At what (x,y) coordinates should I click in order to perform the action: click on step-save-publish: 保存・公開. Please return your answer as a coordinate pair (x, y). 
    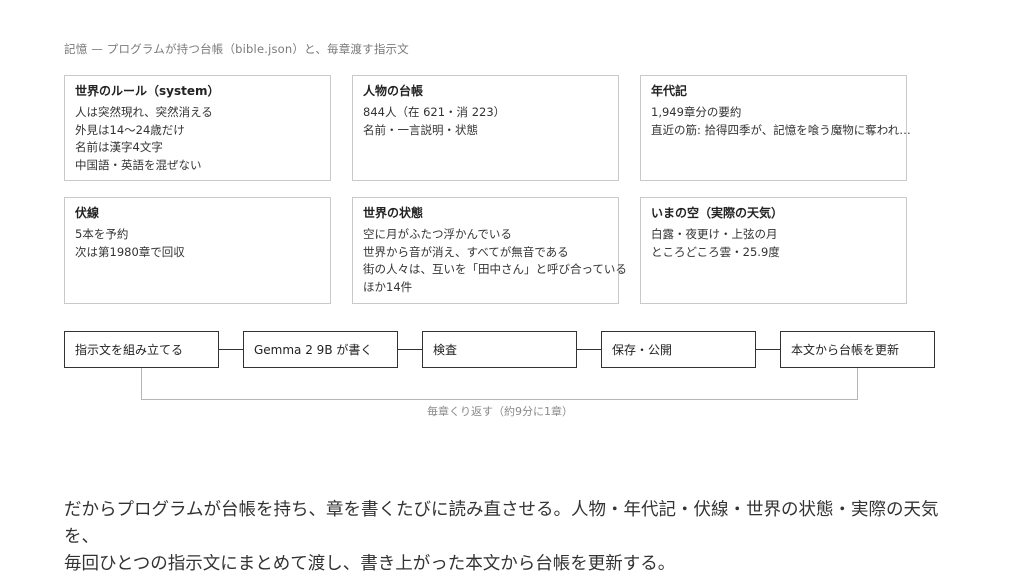
    Looking at the image, I should click on (678, 349).